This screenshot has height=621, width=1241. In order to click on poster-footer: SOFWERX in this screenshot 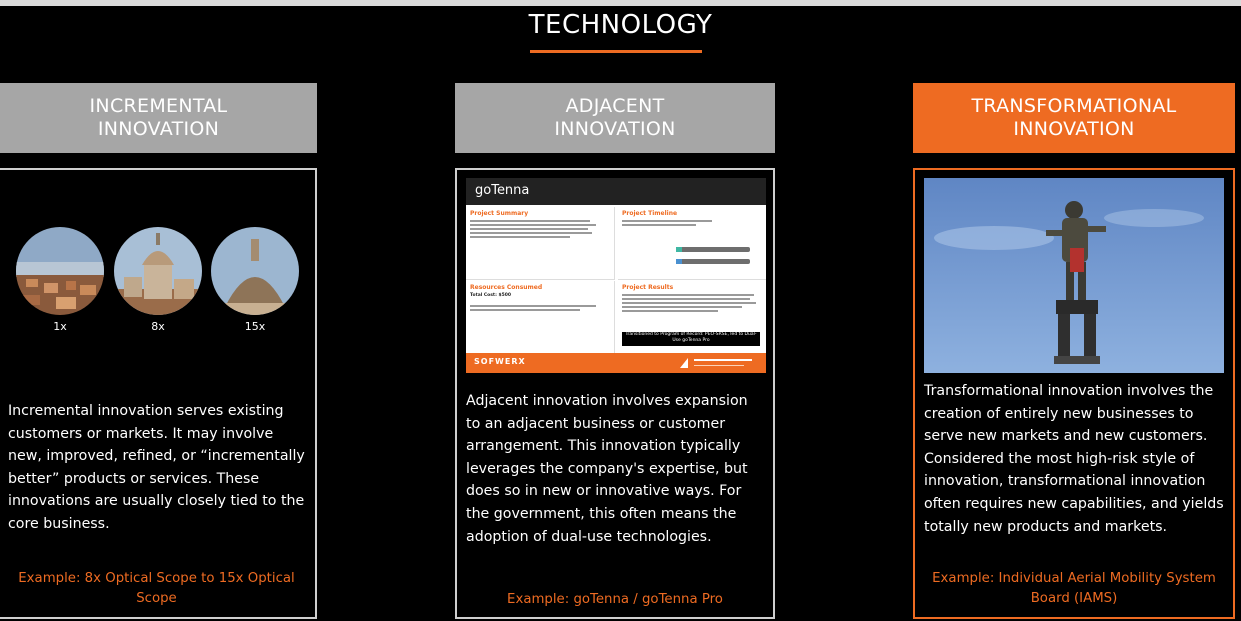, I will do `click(616, 363)`.